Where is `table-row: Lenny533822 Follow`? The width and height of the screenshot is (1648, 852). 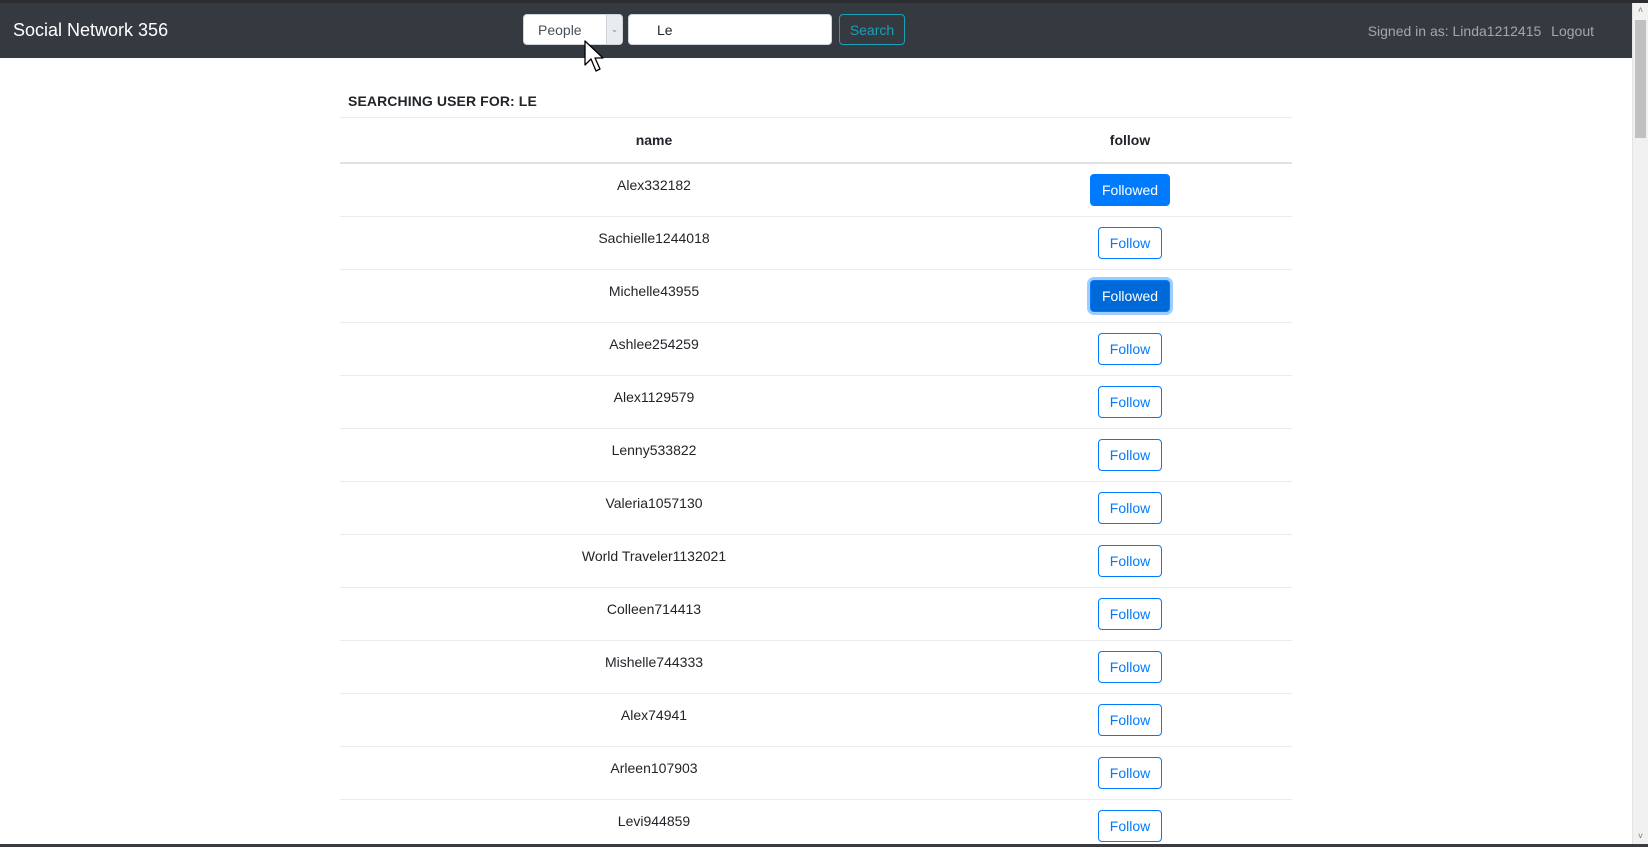 table-row: Lenny533822 Follow is located at coordinates (816, 454).